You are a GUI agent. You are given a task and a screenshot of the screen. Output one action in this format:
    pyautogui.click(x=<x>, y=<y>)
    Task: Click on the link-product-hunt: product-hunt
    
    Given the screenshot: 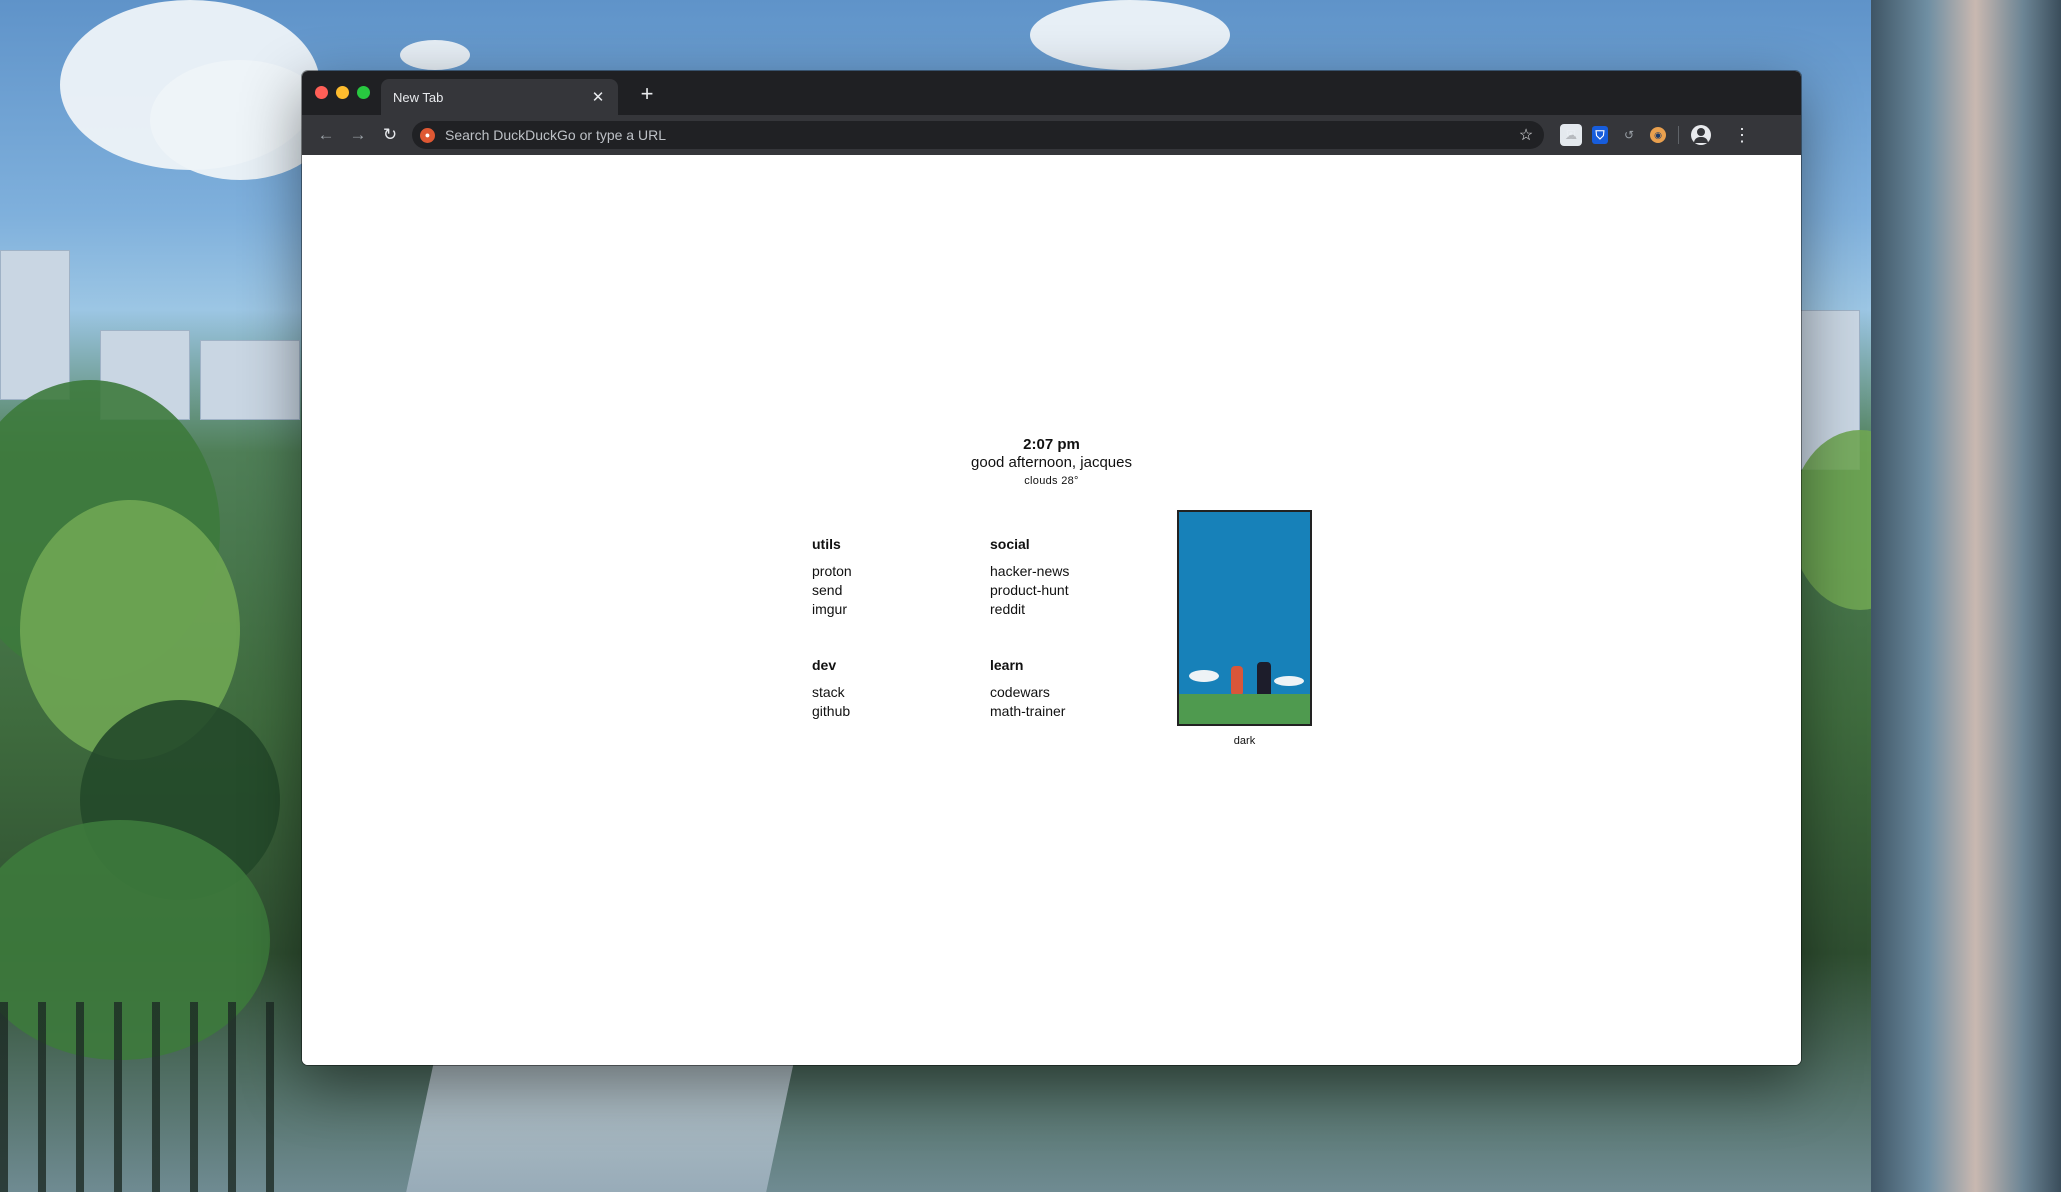 What is the action you would take?
    pyautogui.click(x=1065, y=590)
    